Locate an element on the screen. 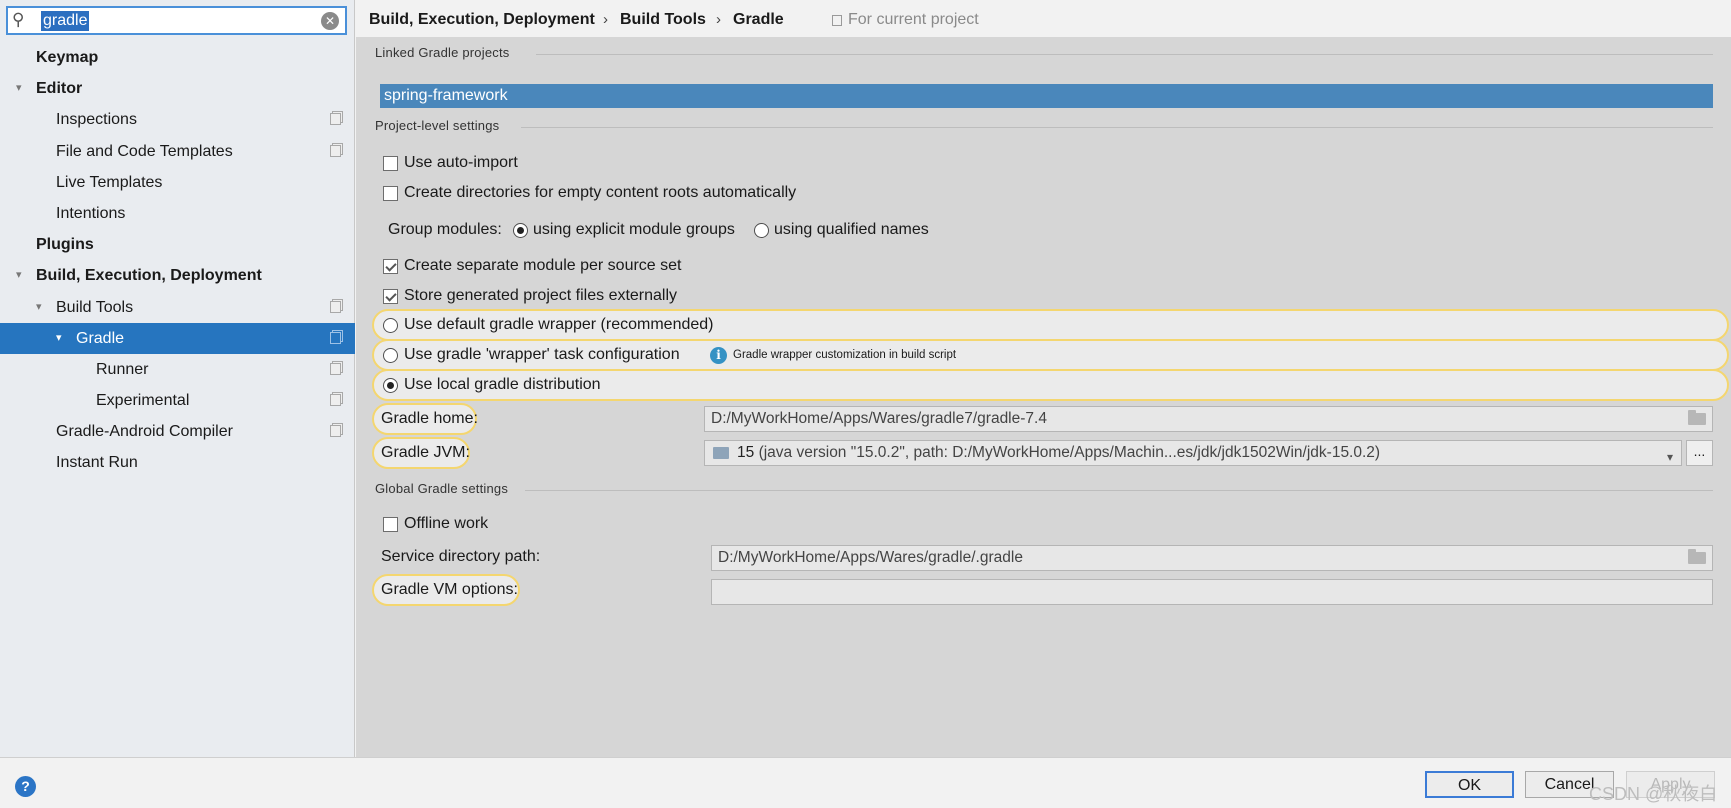  qualified-names-radio is located at coordinates (761, 230).